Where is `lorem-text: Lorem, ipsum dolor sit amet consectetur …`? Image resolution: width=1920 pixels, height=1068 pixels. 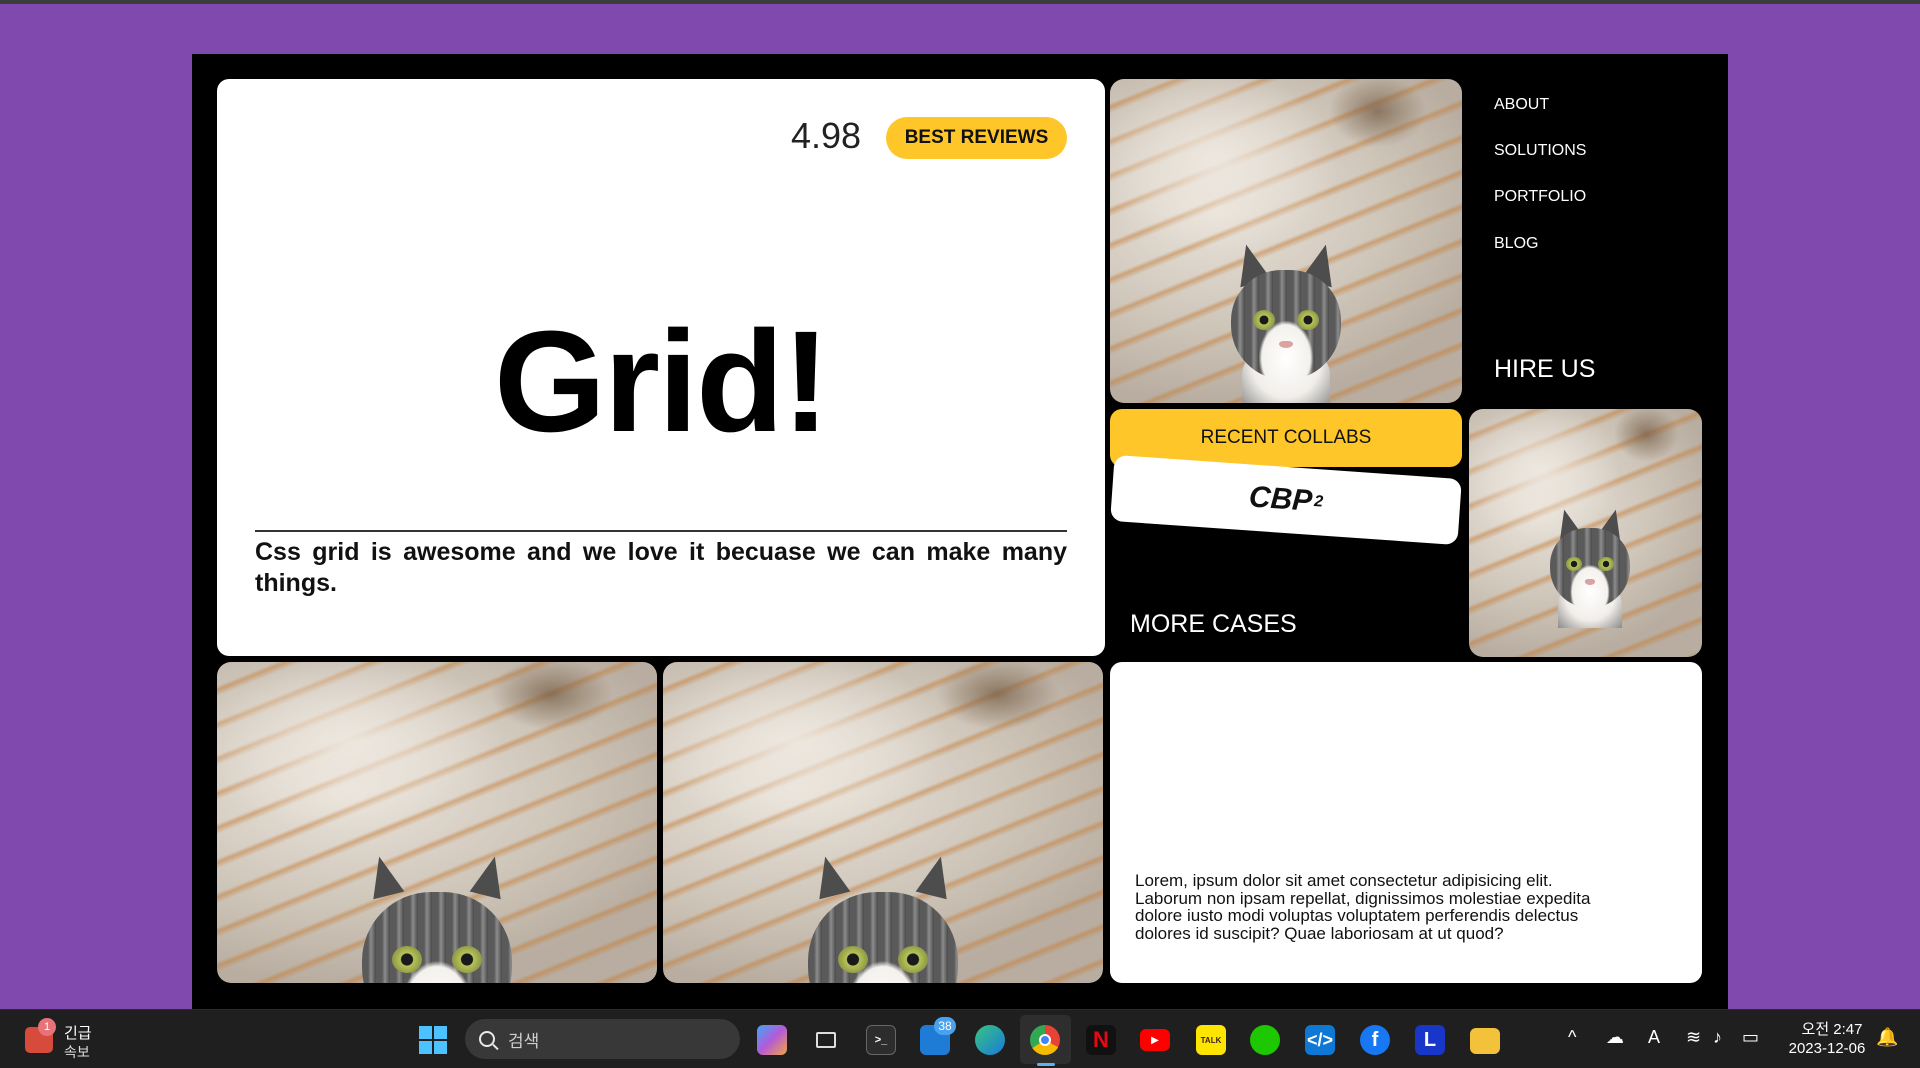
lorem-text: Lorem, ipsum dolor sit amet consectetur … is located at coordinates (1363, 907).